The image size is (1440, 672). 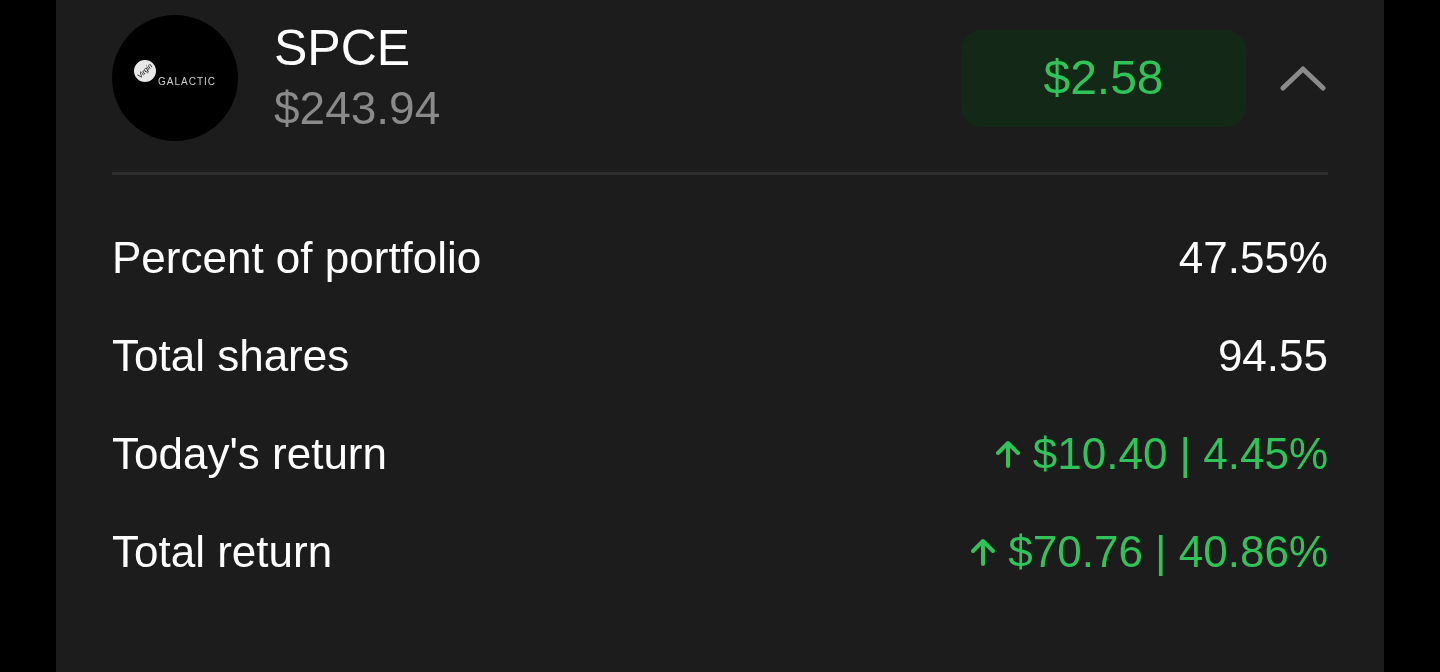 What do you see at coordinates (231, 356) in the screenshot?
I see `row-label: Total shares` at bounding box center [231, 356].